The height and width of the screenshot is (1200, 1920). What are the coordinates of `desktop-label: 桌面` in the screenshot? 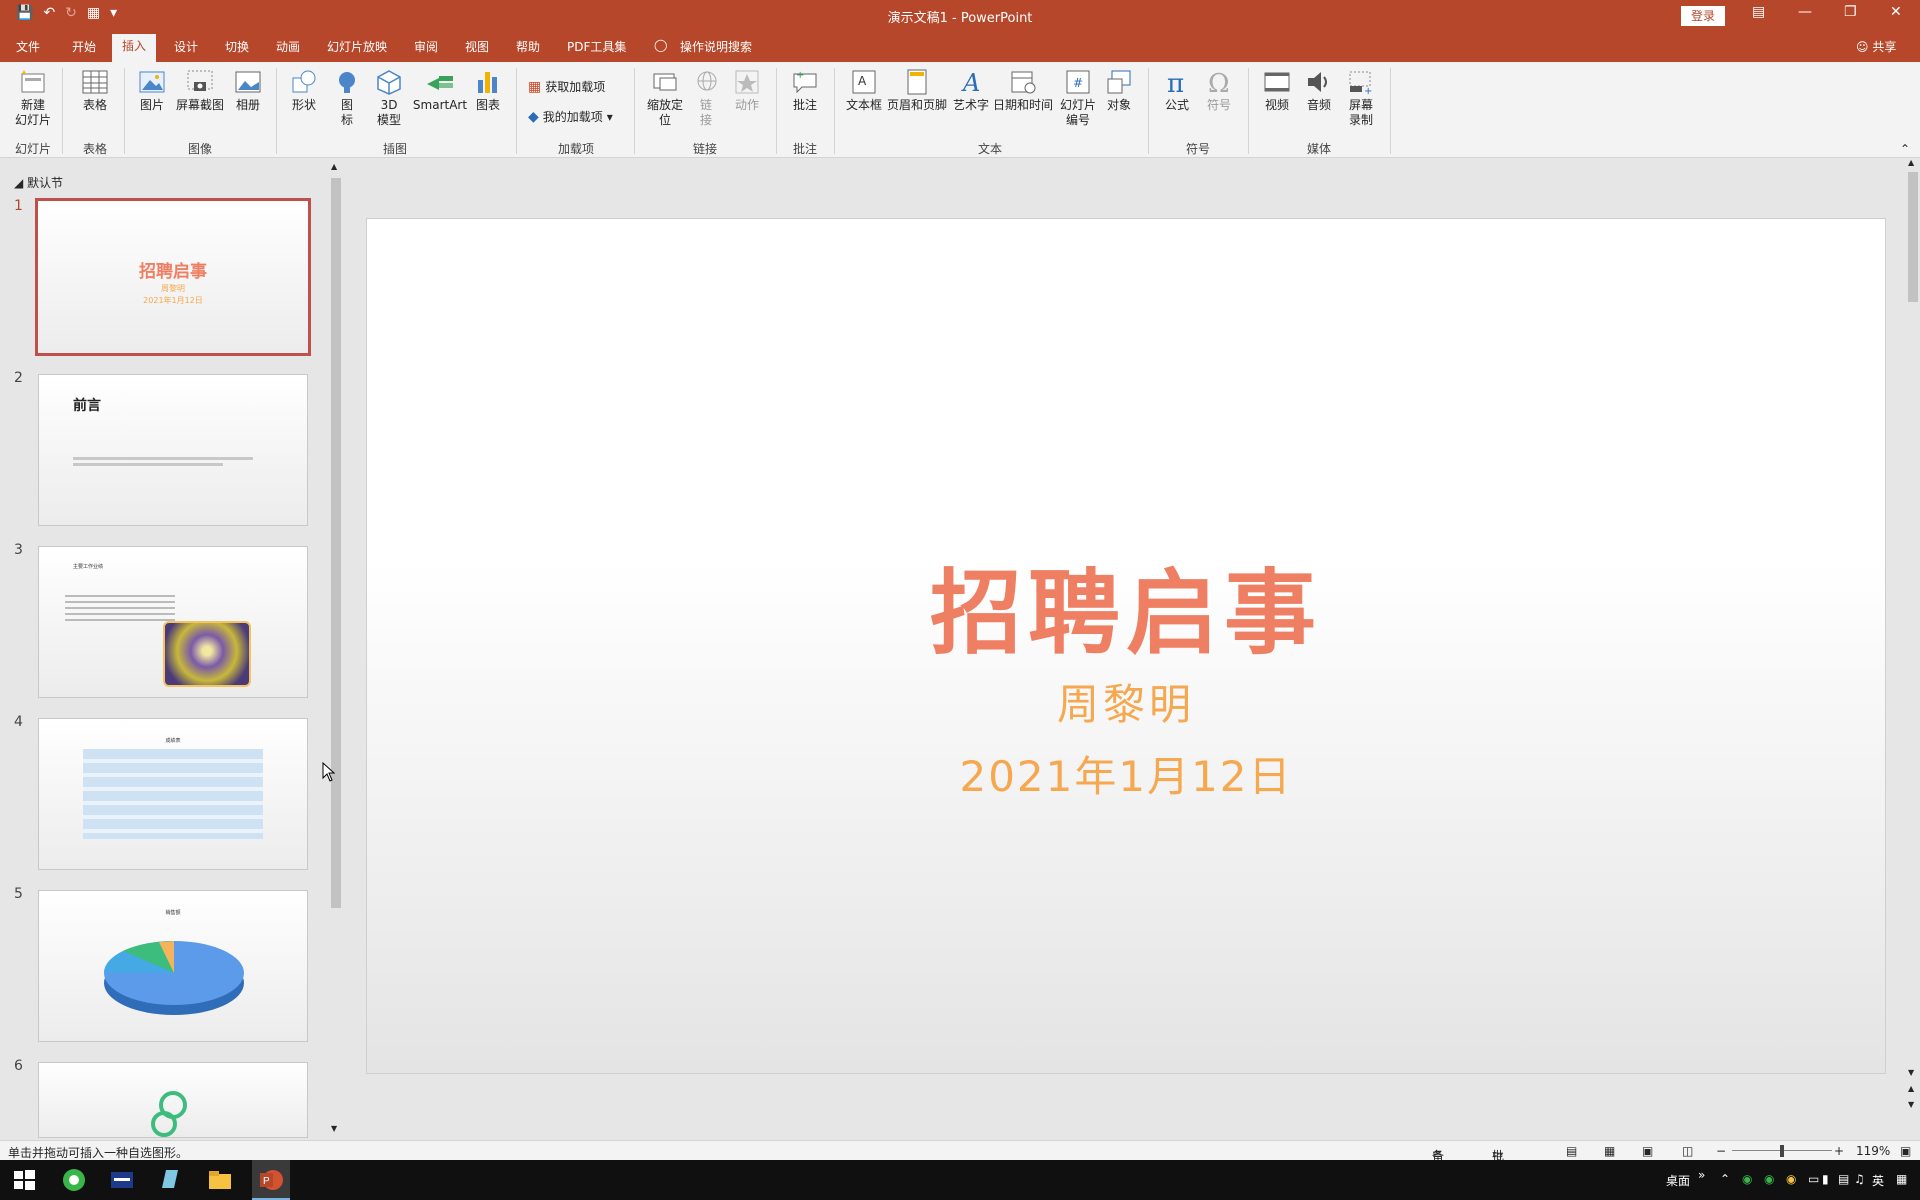 It's located at (1678, 1180).